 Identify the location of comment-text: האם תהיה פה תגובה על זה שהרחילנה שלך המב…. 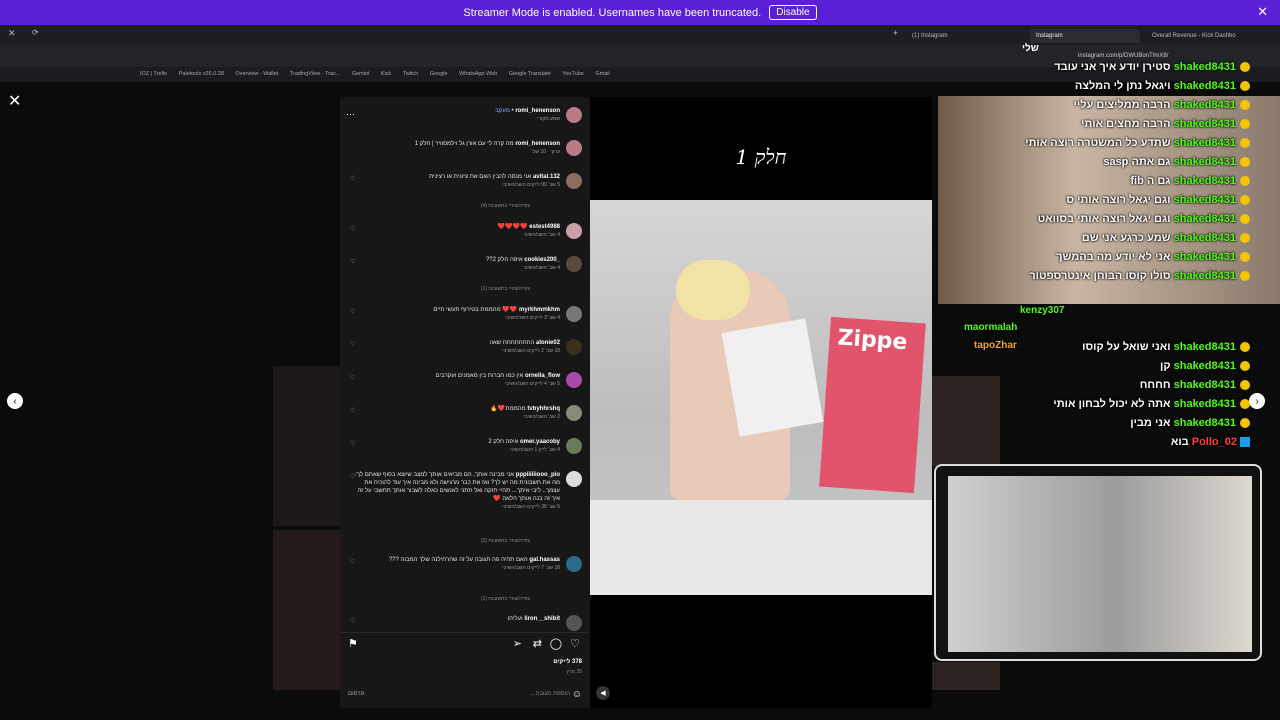
(458, 560).